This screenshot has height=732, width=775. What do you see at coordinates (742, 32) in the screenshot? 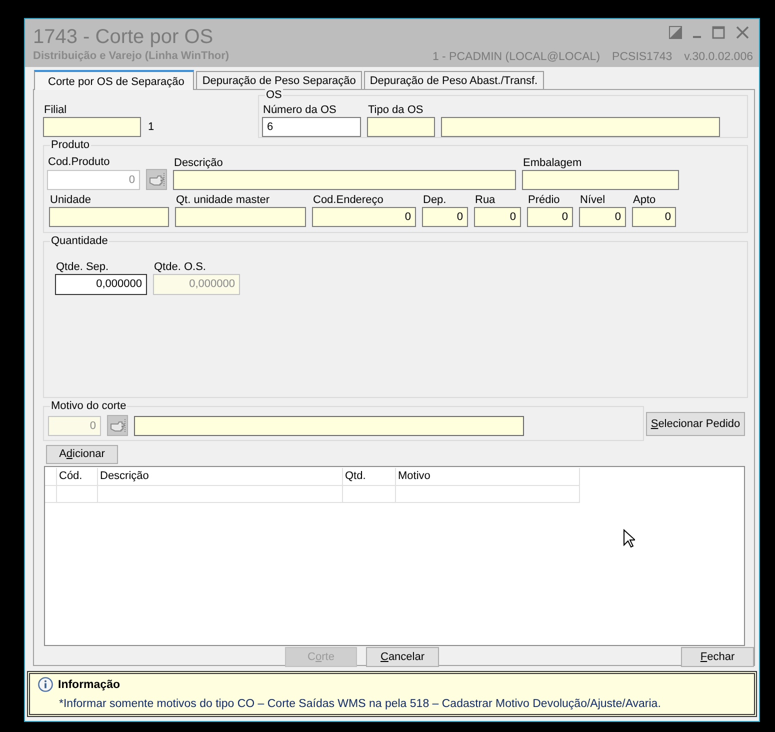
I see `close-icon` at bounding box center [742, 32].